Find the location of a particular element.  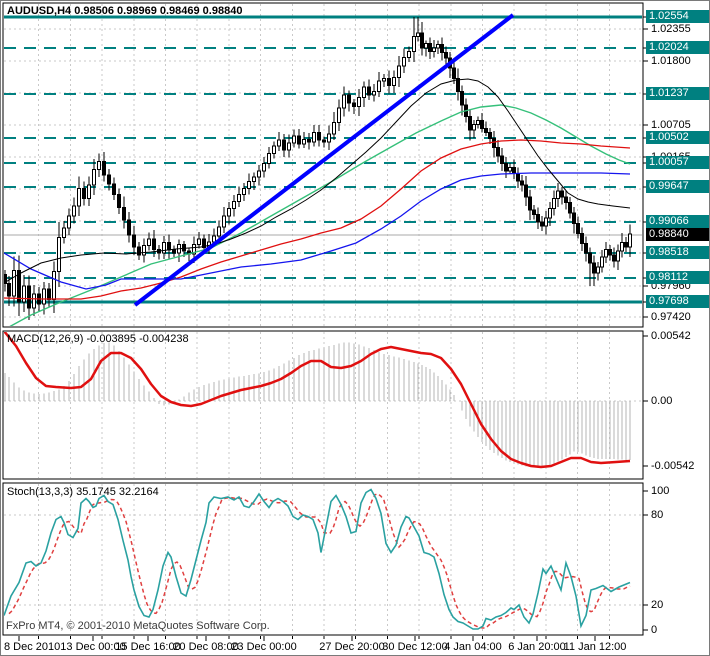

price-level-badge: 1.00057 is located at coordinates (677, 162).